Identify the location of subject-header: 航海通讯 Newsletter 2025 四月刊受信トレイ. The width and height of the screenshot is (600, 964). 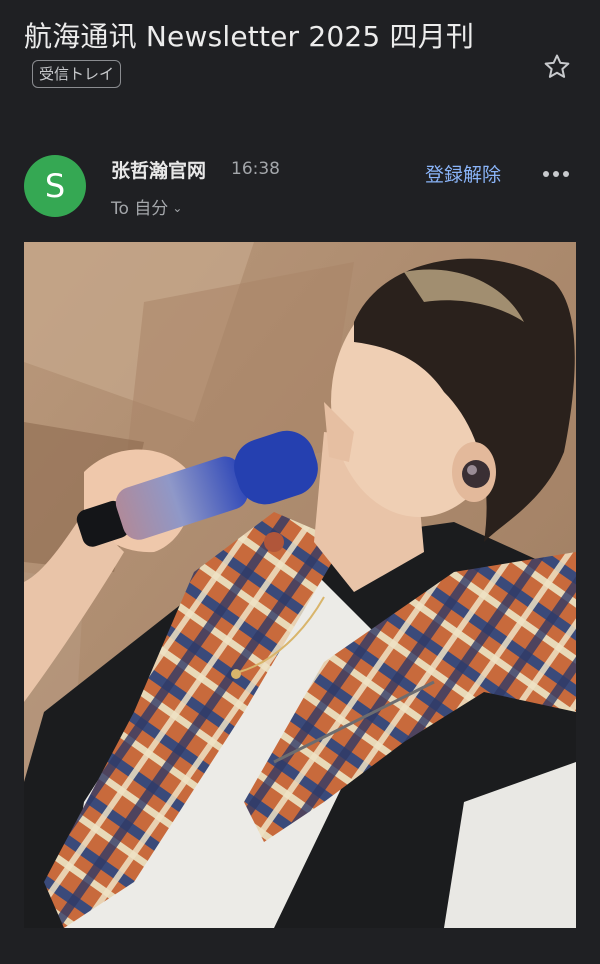
(274, 51).